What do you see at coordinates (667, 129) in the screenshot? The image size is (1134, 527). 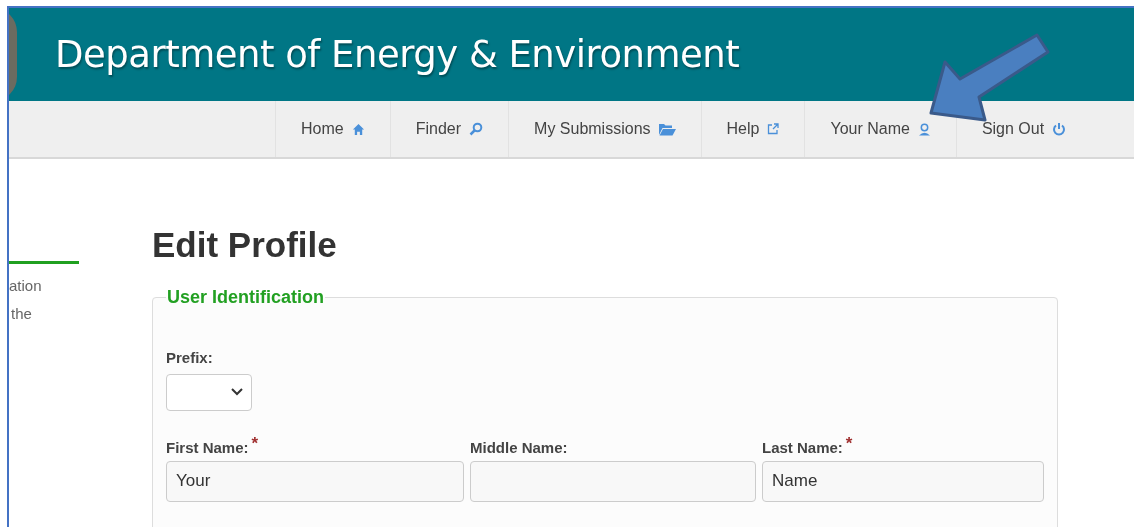 I see `folder-icon` at bounding box center [667, 129].